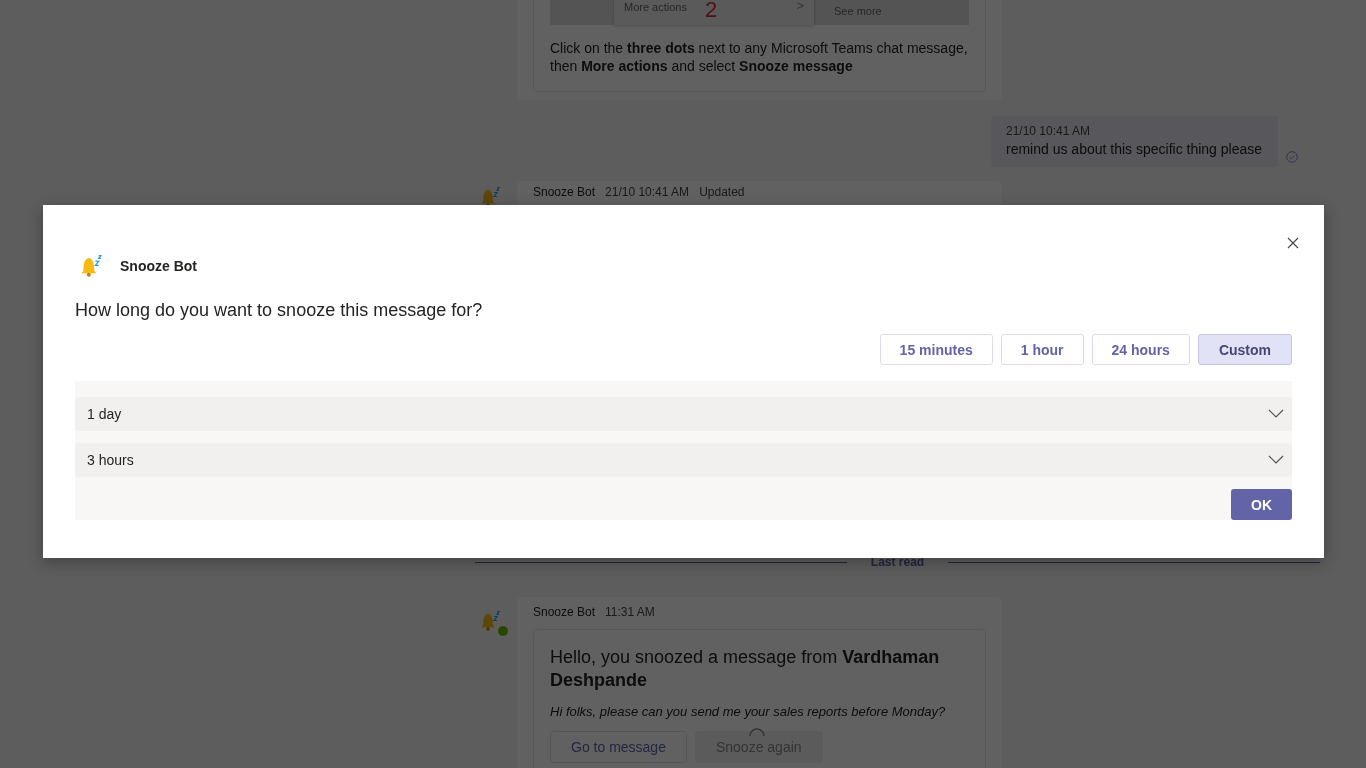 This screenshot has height=768, width=1366. Describe the element at coordinates (683, 414) in the screenshot. I see `dropdown: 1 day` at that location.